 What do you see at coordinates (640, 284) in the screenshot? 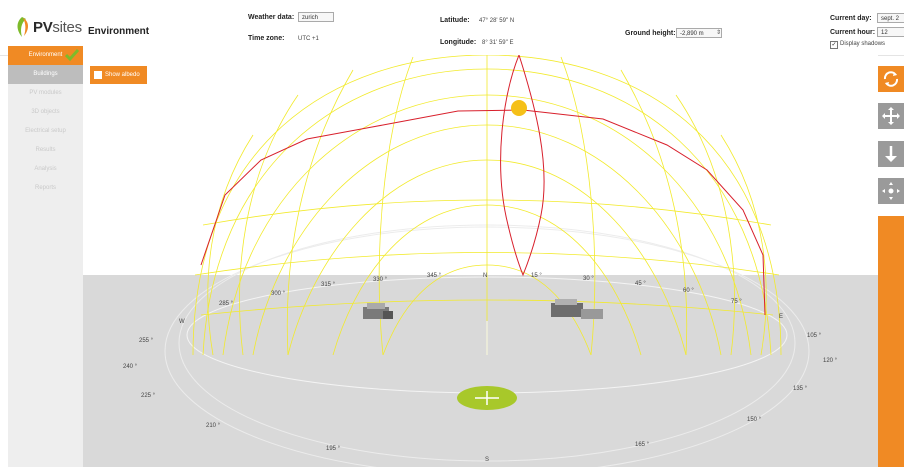
I see `azimuth-label: 45 °` at bounding box center [640, 284].